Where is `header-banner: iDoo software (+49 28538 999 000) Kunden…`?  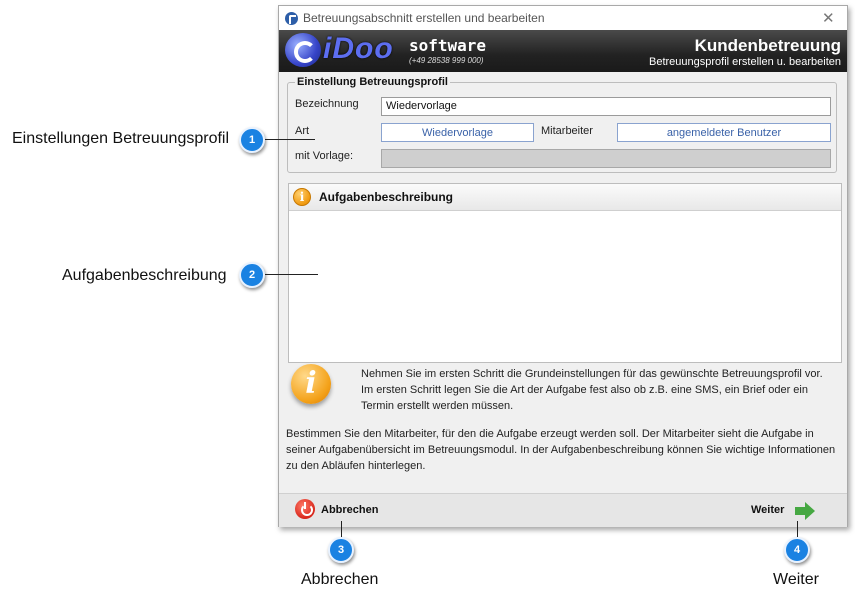 header-banner: iDoo software (+49 28538 999 000) Kunden… is located at coordinates (563, 51).